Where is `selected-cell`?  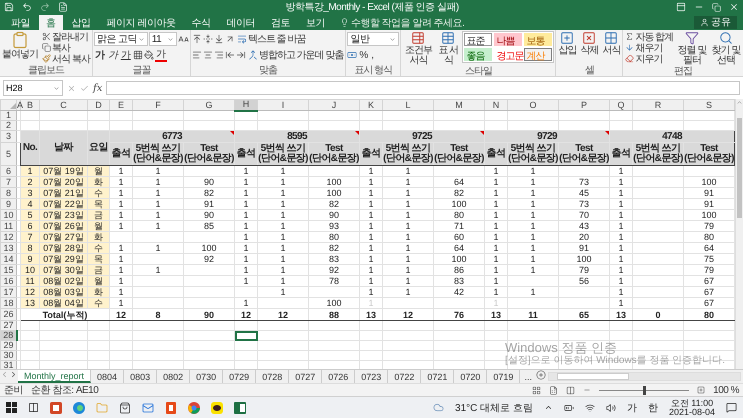
selected-cell is located at coordinates (246, 335).